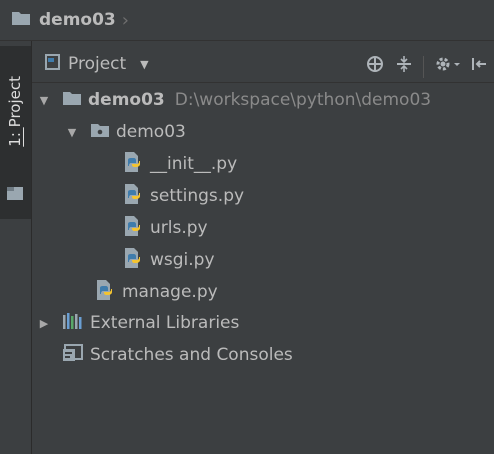 Image resolution: width=494 pixels, height=454 pixels. I want to click on toolbar-separator, so click(423, 66).